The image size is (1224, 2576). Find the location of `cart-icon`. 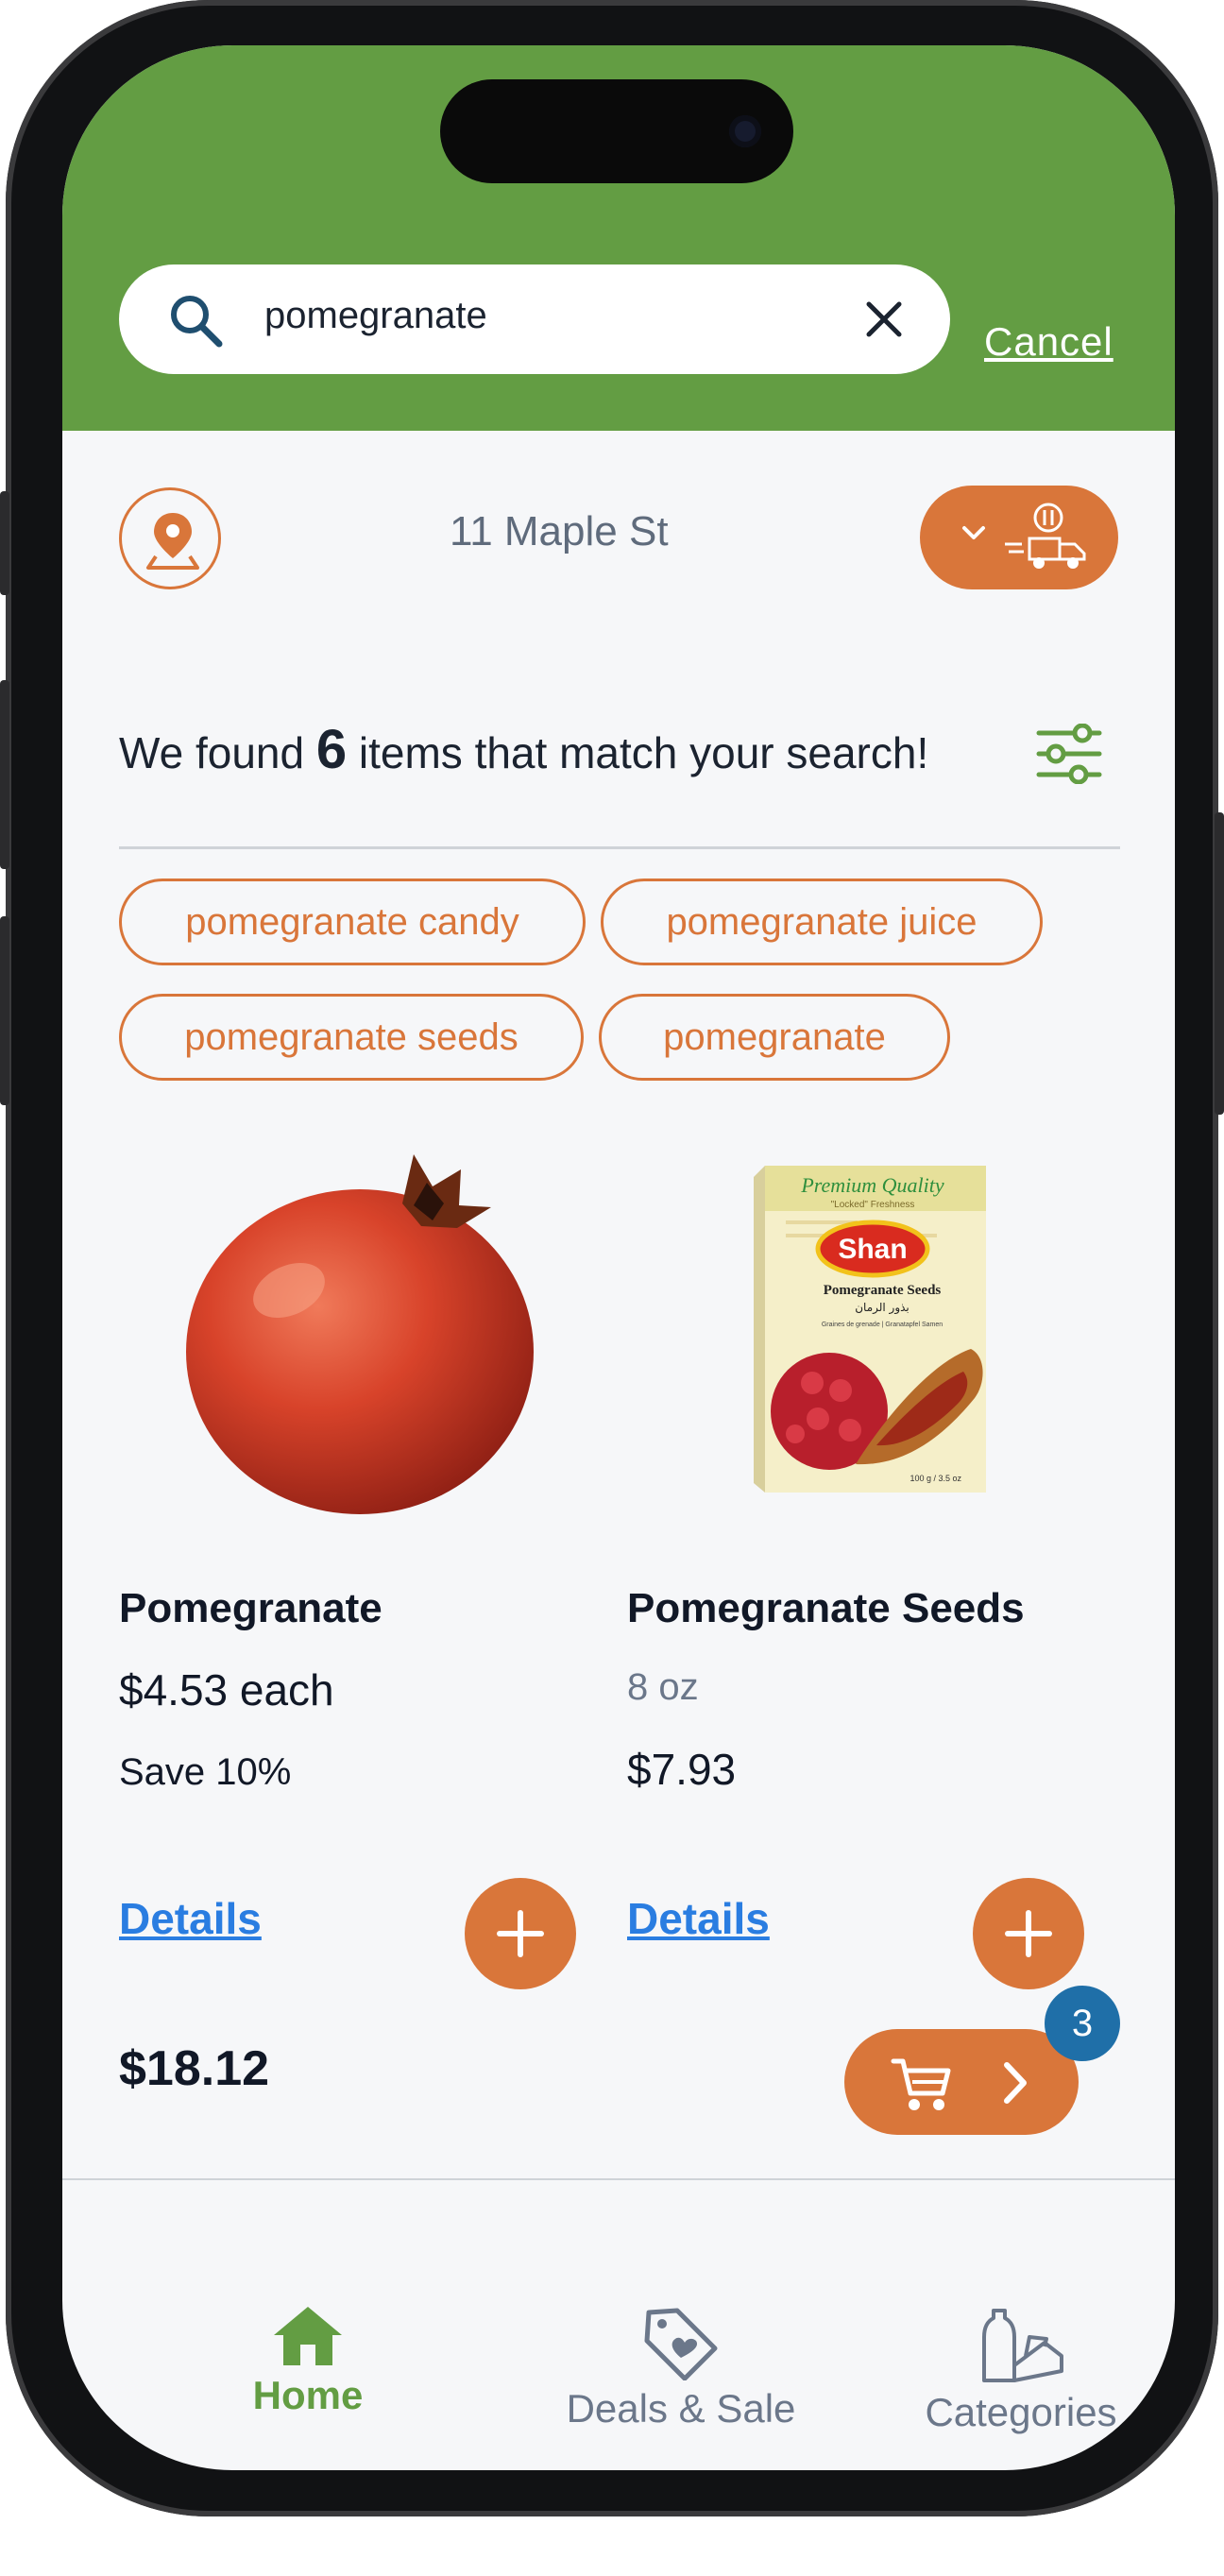

cart-icon is located at coordinates (921, 2084).